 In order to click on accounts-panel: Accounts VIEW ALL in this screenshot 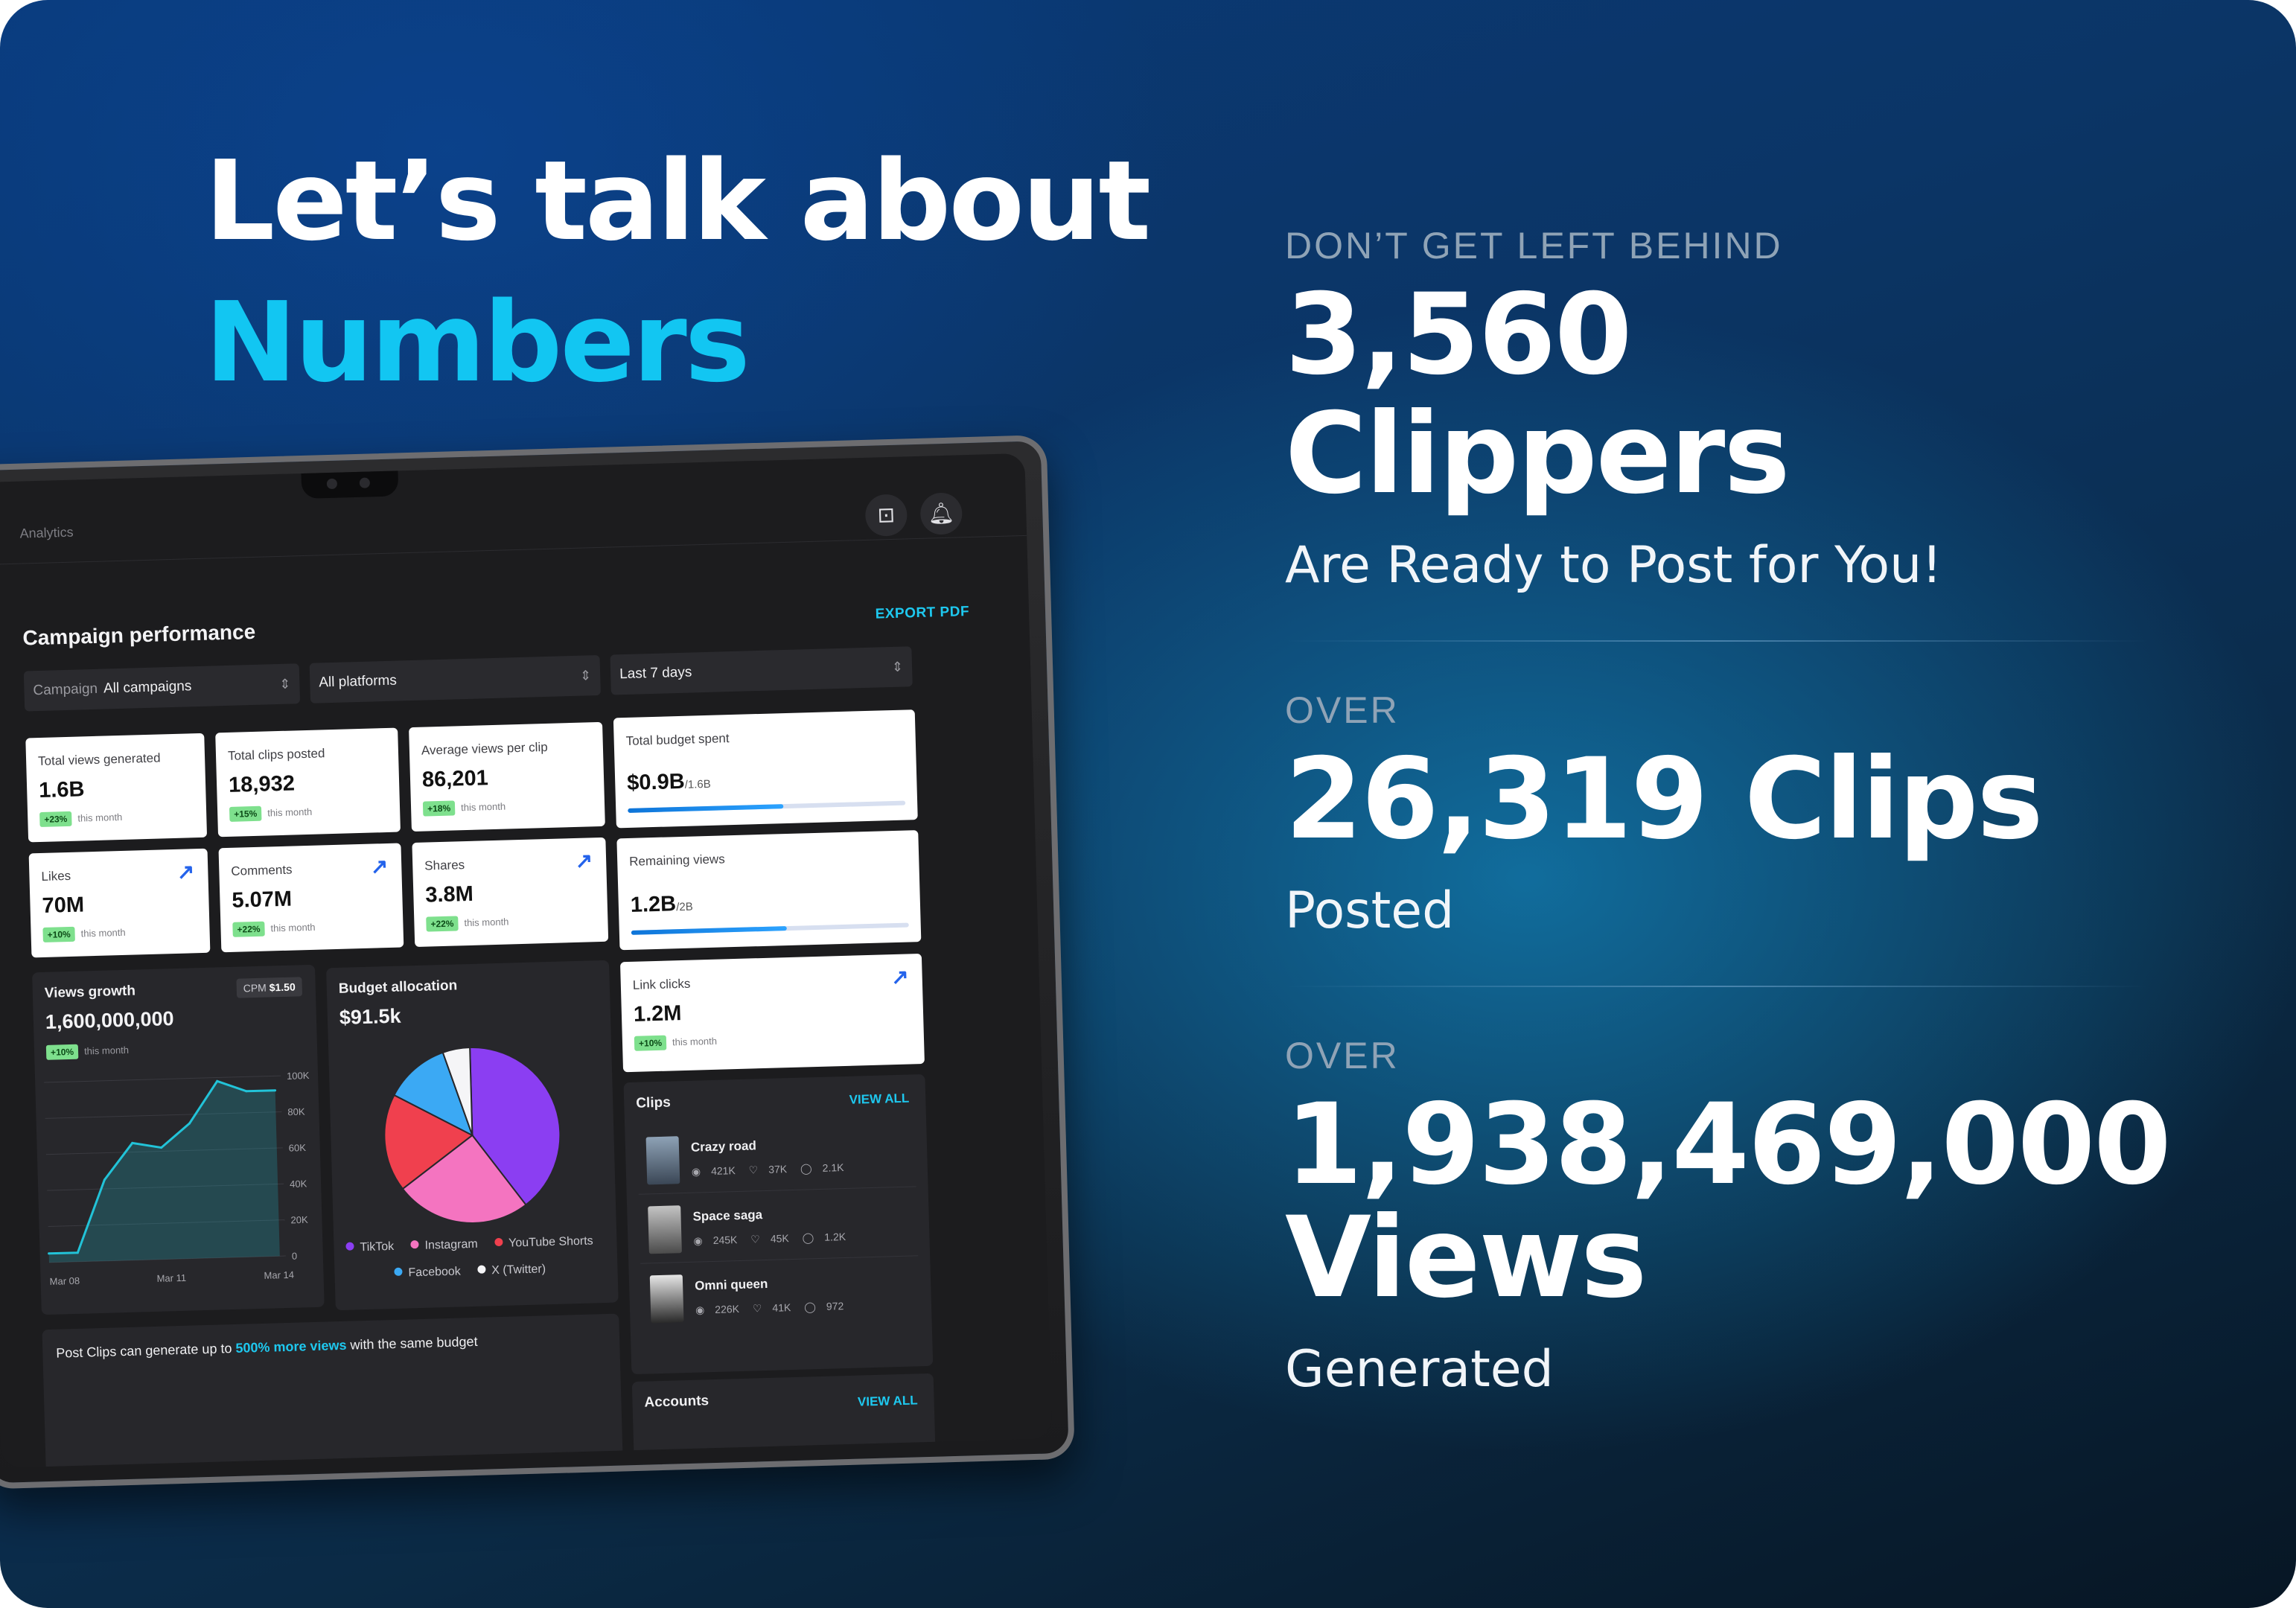, I will do `click(784, 1421)`.